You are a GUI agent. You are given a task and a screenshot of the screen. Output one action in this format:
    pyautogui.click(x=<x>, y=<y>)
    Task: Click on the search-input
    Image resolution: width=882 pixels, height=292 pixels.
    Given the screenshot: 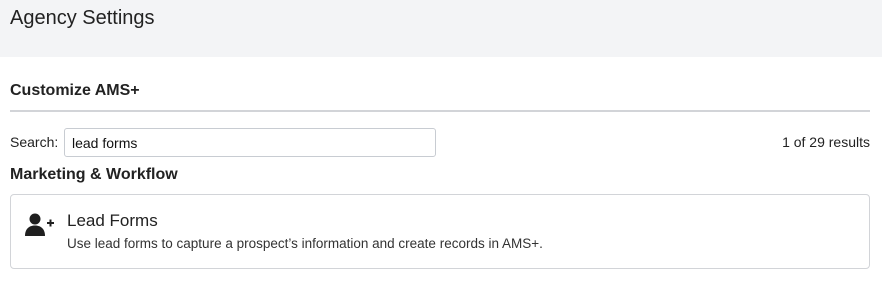 What is the action you would take?
    pyautogui.click(x=250, y=142)
    